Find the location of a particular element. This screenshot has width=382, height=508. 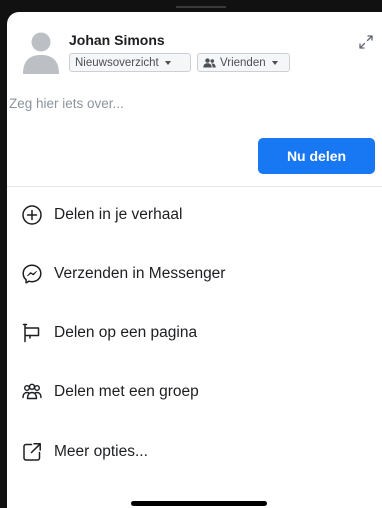

audience-feed-label: Nieuwsoverzicht is located at coordinates (117, 62).